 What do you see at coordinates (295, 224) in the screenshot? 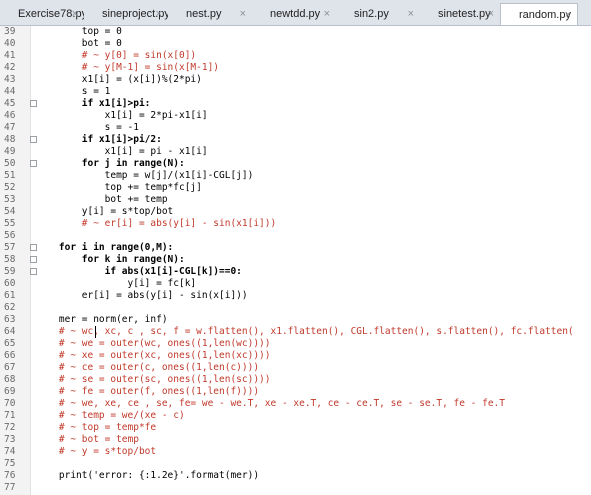
I see `code-line: 55 # ~ er[i] = abs(y[i] - sin(x1[i]))` at bounding box center [295, 224].